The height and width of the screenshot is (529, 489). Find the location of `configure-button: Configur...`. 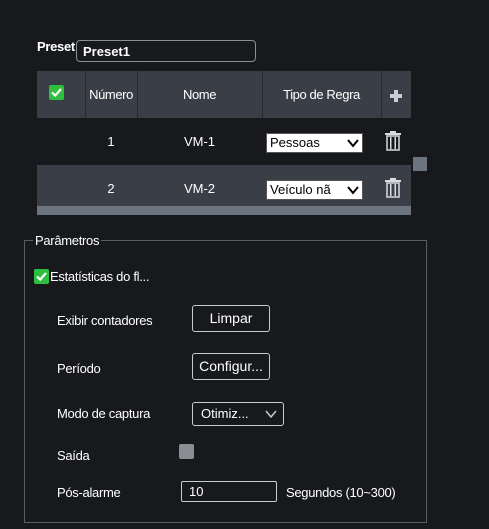

configure-button: Configur... is located at coordinates (231, 366).